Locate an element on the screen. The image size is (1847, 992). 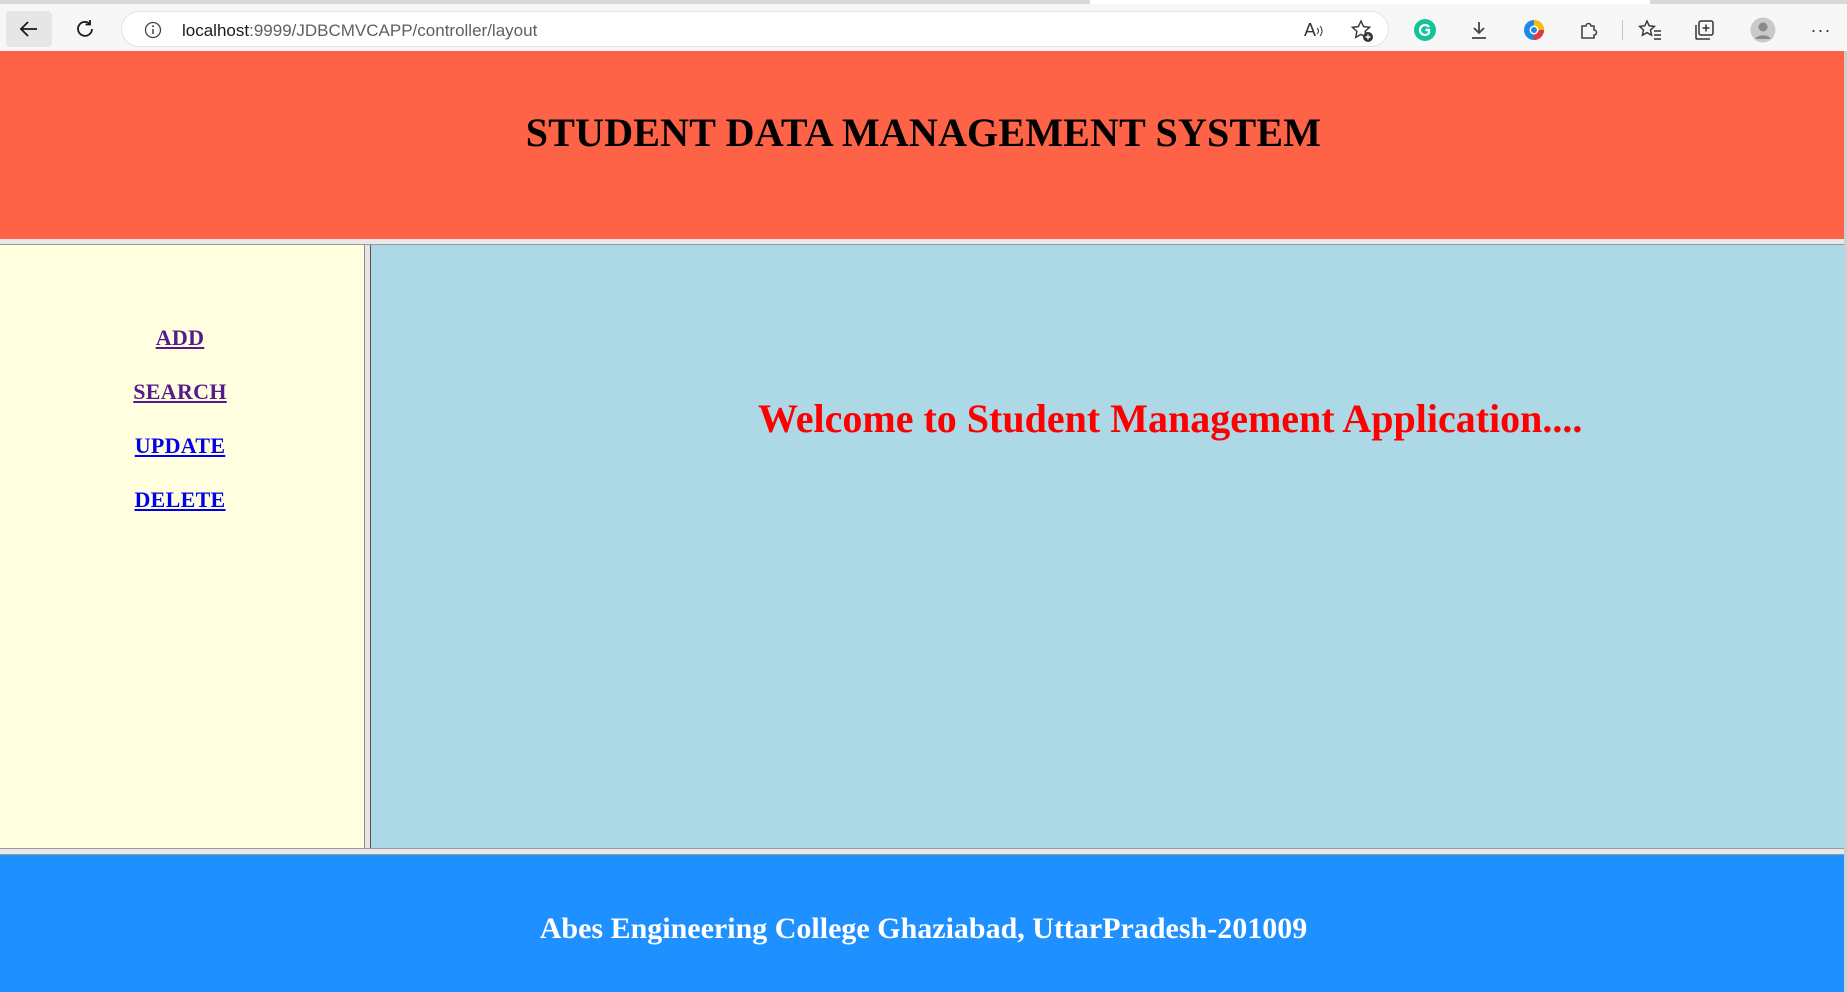
favorites-icon is located at coordinates (1650, 30).